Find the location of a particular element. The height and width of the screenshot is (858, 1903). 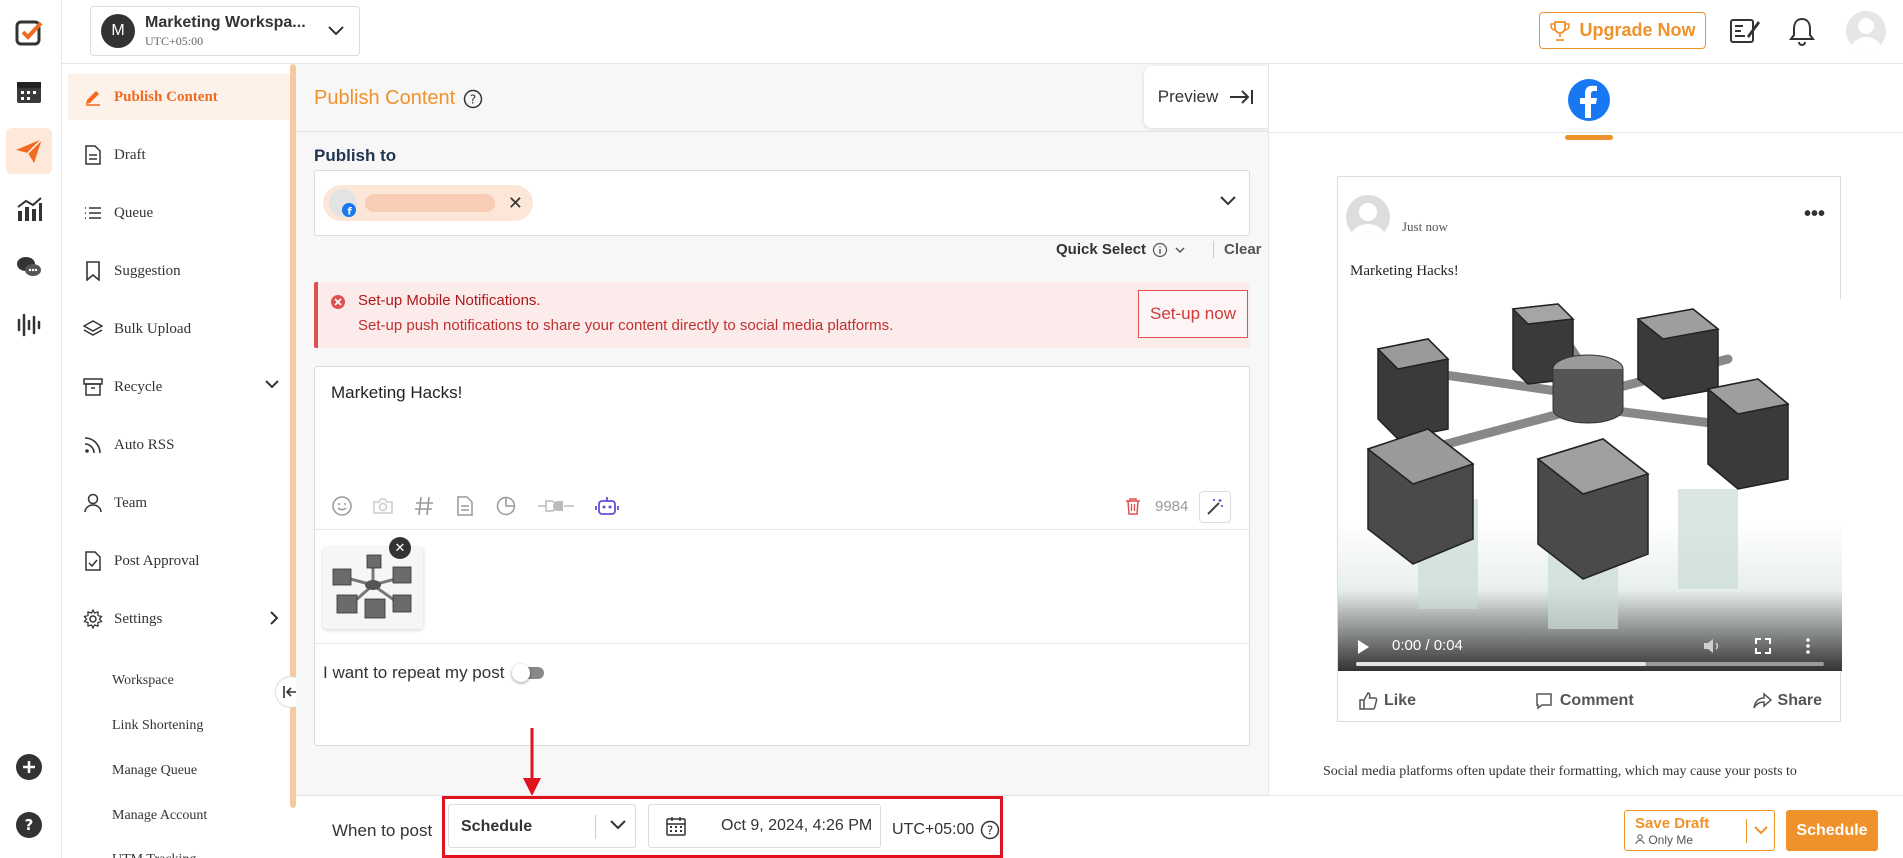

facebook-icon is located at coordinates (1589, 100).